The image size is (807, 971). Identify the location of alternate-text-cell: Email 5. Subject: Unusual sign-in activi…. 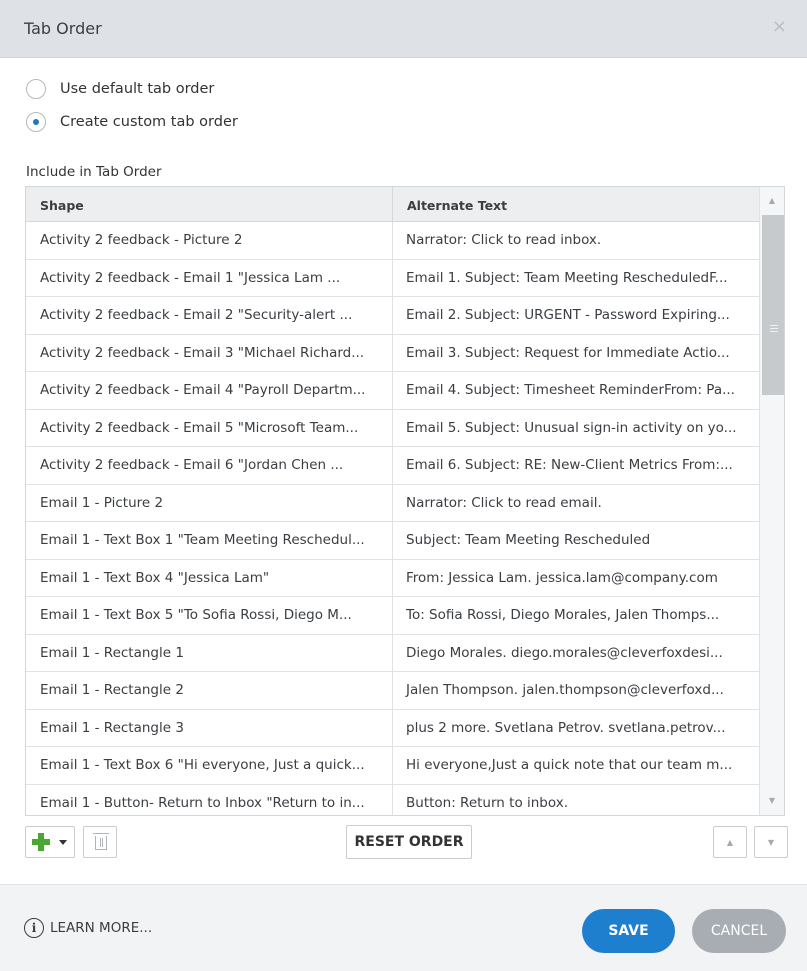
(576, 428).